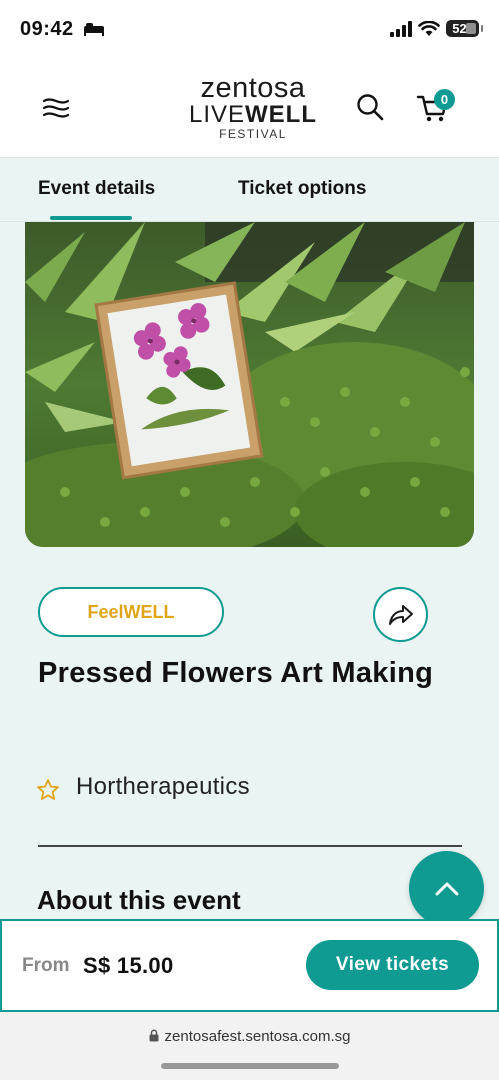 The image size is (499, 1080). Describe the element at coordinates (56, 108) in the screenshot. I see `menu-icon` at that location.